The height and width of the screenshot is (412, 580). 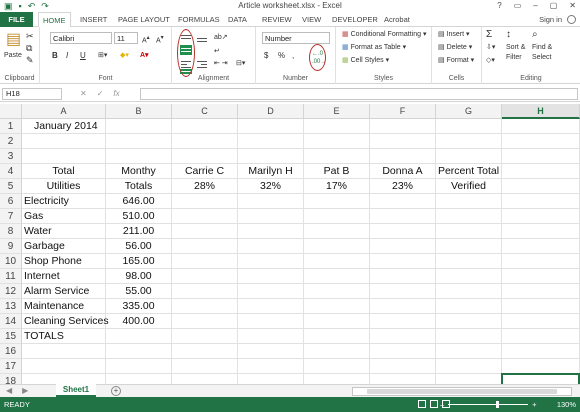 I want to click on next-sheet-icon: ▶, so click(x=25, y=391).